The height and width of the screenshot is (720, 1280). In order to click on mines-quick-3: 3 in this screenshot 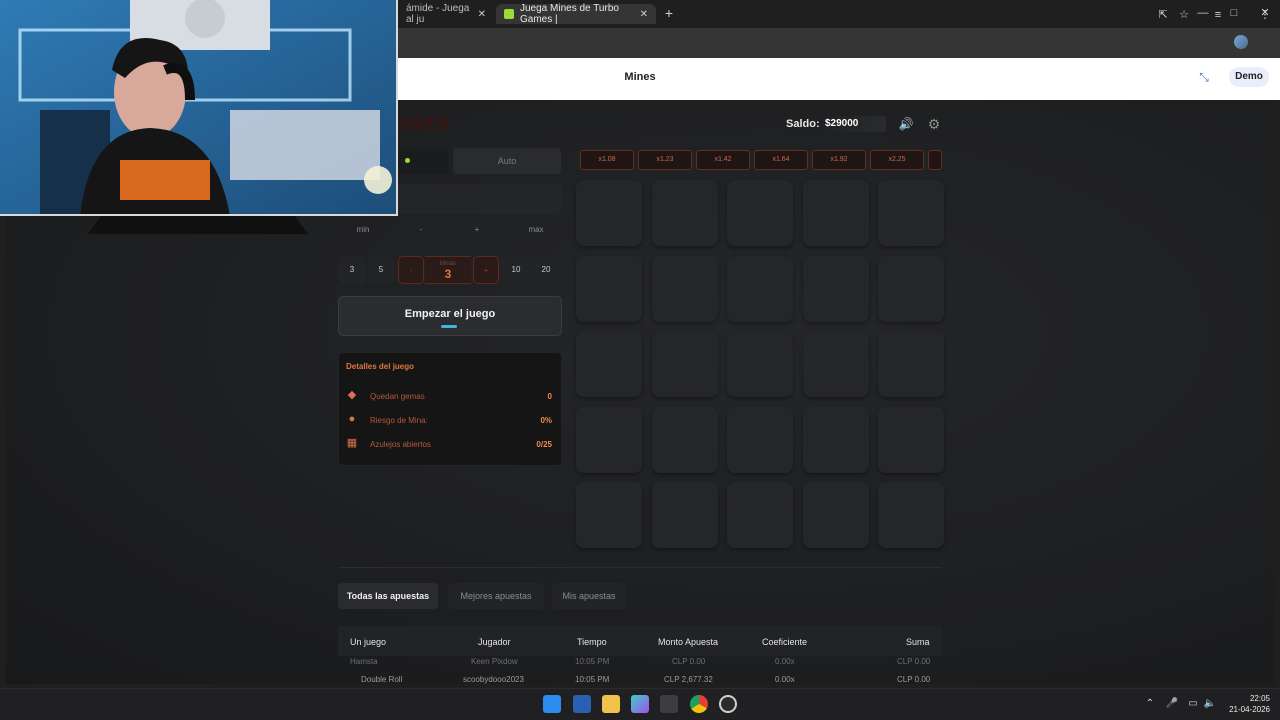, I will do `click(352, 270)`.